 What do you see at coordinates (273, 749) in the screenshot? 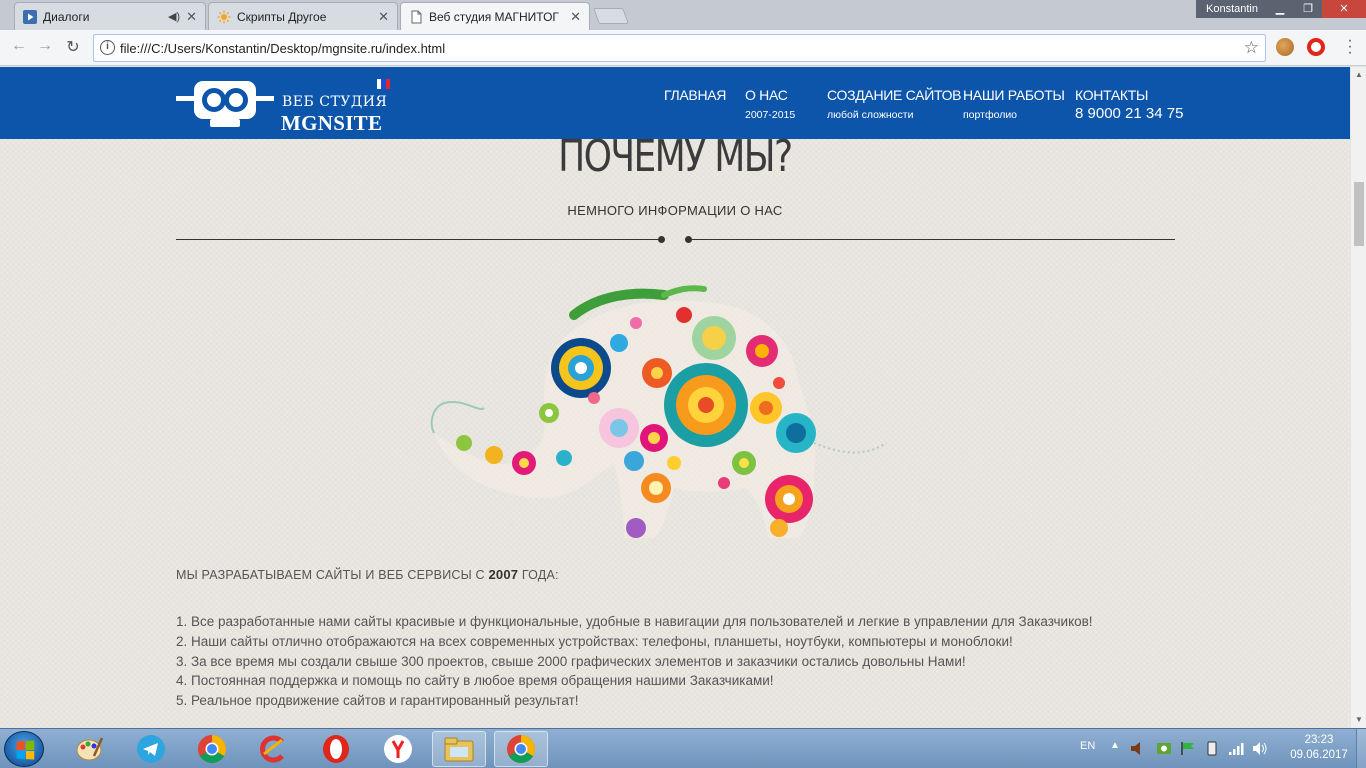
I see `taskbar-ccleaner-icon` at bounding box center [273, 749].